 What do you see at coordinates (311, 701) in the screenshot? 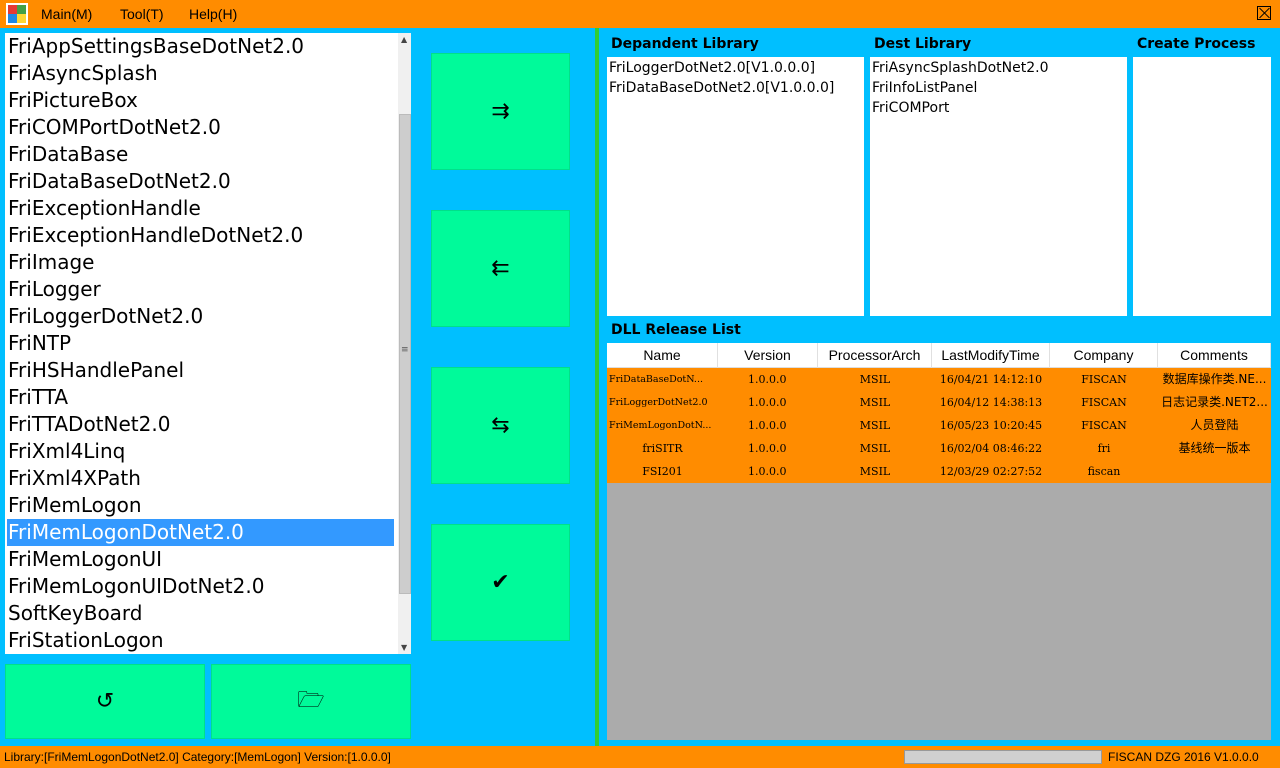
I see `open-folder-button: 🗁` at bounding box center [311, 701].